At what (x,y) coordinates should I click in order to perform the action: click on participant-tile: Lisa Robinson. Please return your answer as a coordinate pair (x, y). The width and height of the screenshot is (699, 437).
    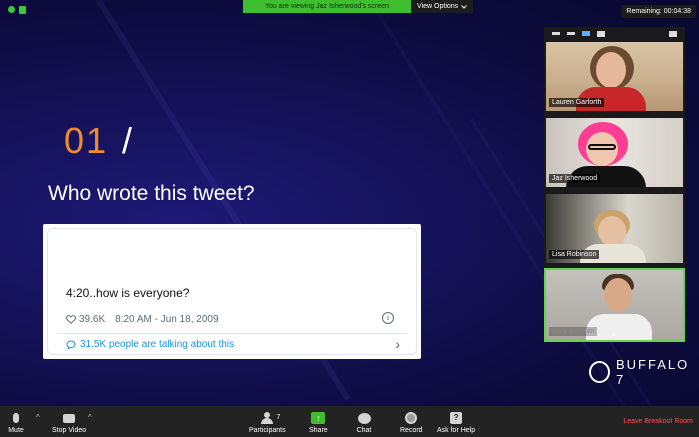
    Looking at the image, I should click on (614, 228).